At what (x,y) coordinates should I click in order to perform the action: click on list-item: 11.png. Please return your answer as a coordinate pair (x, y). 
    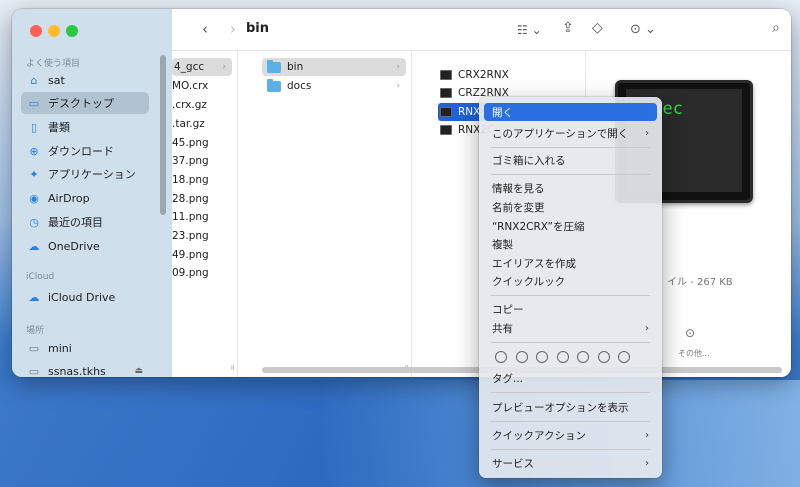
    Looking at the image, I should click on (190, 217).